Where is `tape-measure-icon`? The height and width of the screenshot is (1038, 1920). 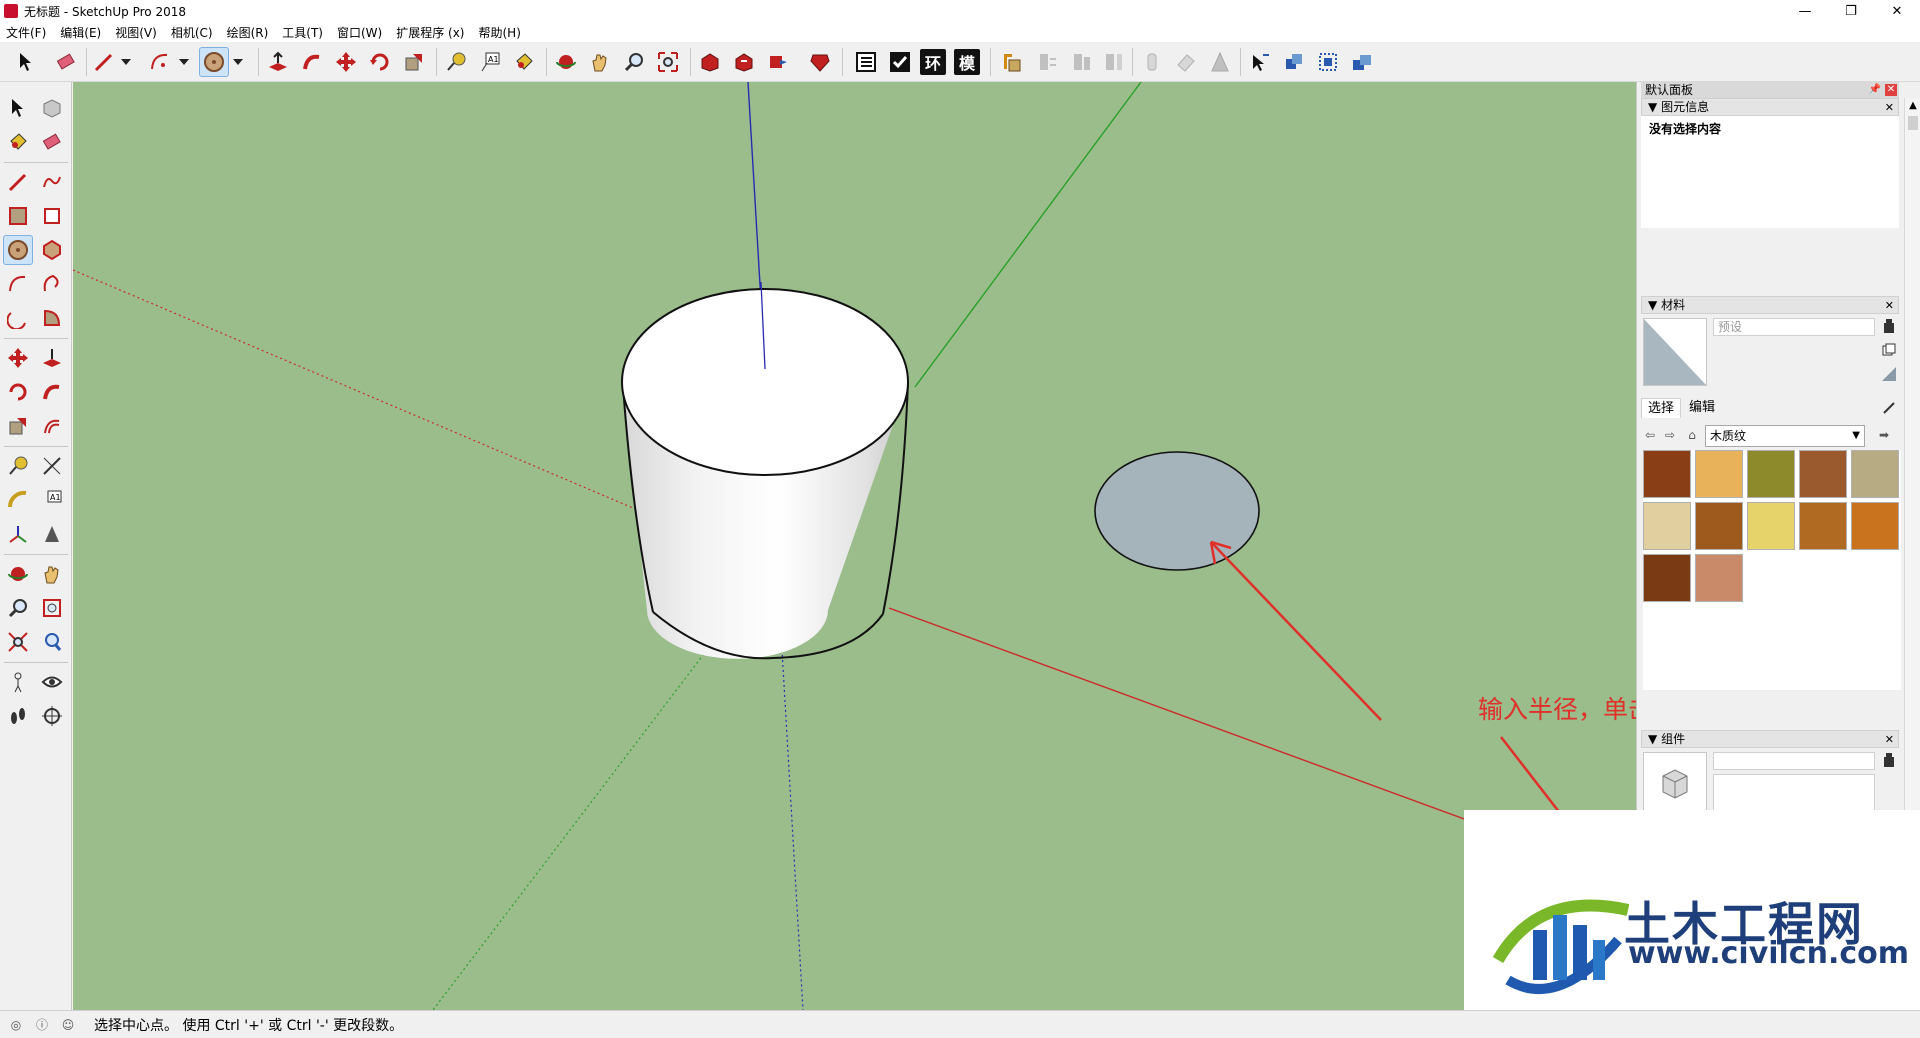
tape-measure-icon is located at coordinates (18, 466).